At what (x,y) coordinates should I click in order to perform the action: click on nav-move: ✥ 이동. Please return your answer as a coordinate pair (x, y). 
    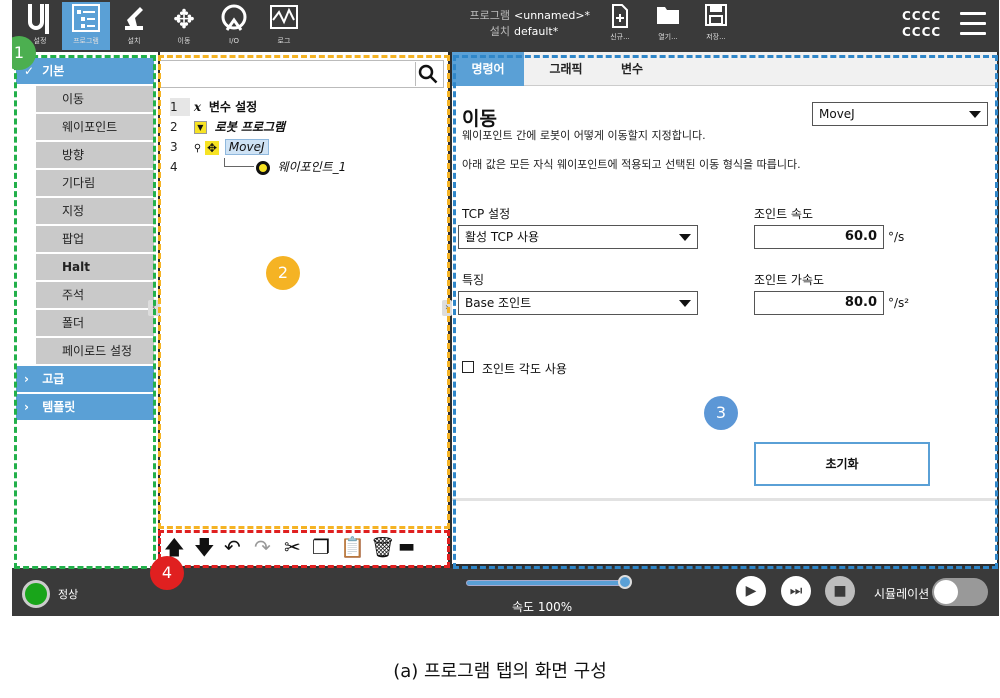
    Looking at the image, I should click on (184, 26).